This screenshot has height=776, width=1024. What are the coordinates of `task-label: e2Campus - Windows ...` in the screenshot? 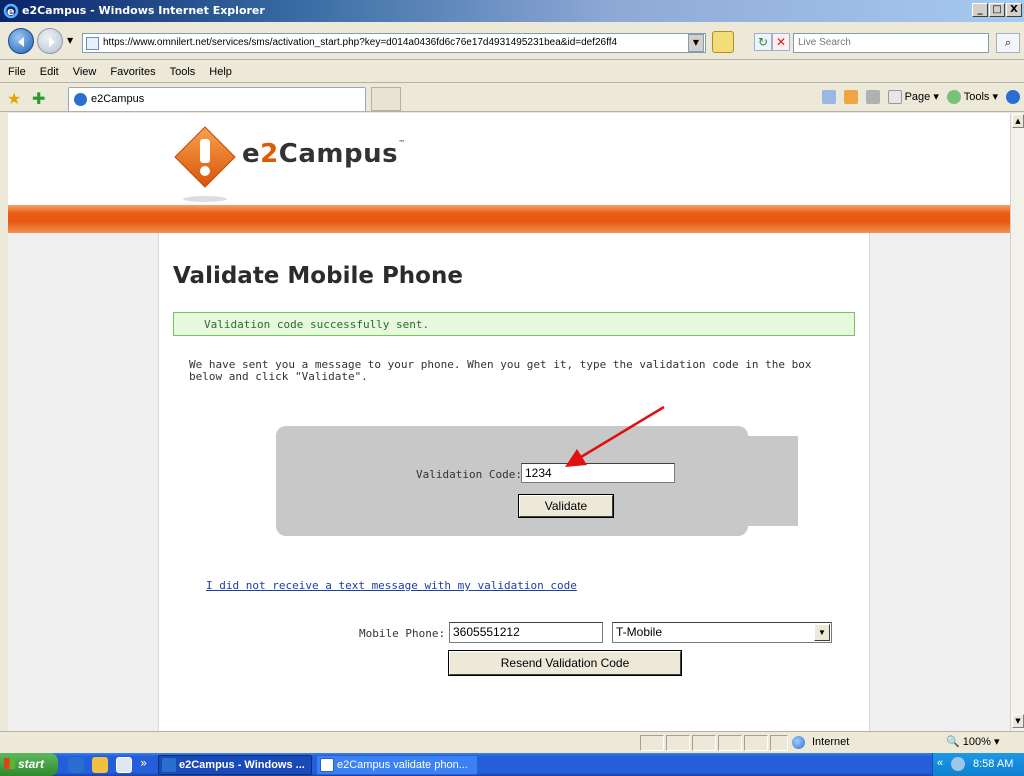 It's located at (242, 765).